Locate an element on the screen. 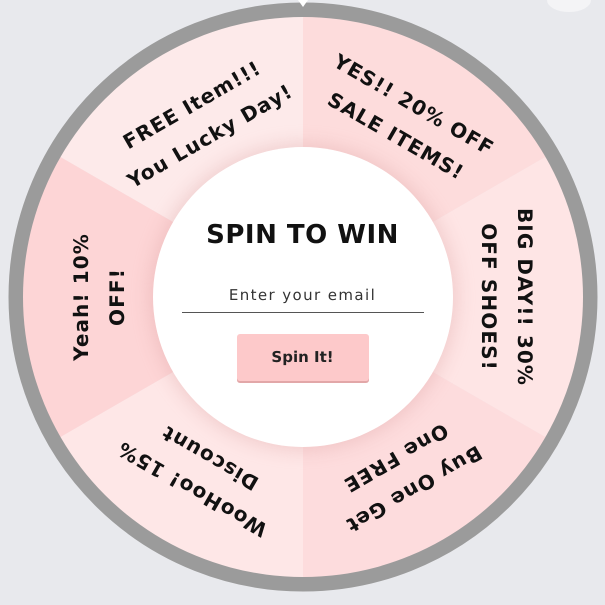 This screenshot has height=605, width=605. slice-label: Yeah! 10% OFF! is located at coordinates (99, 297).